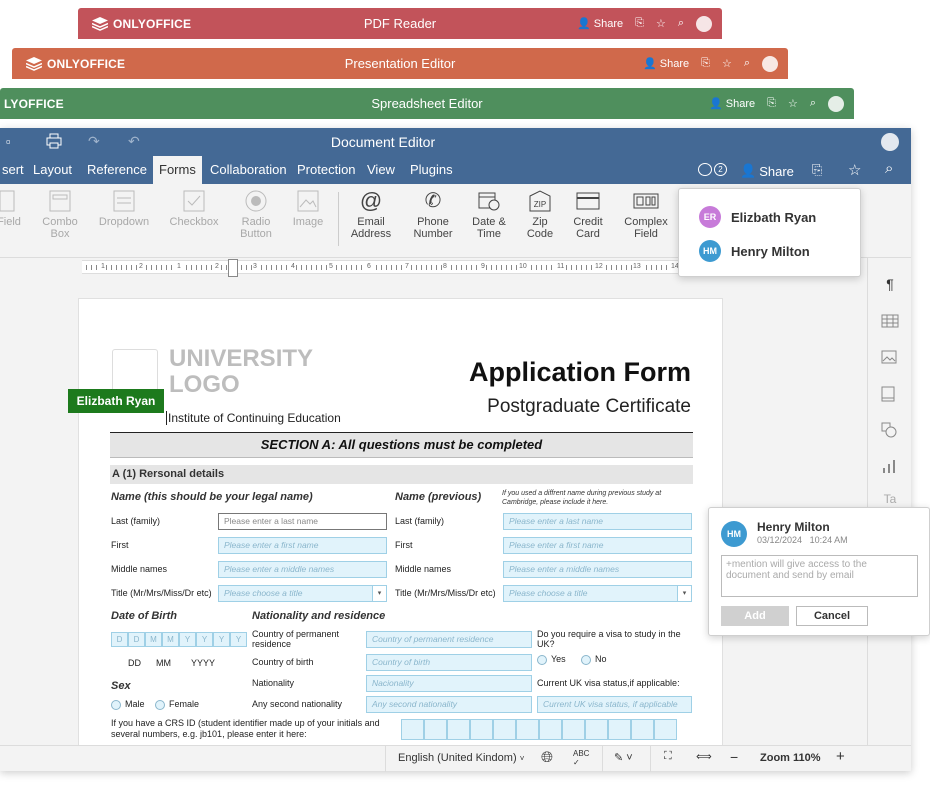 Image resolution: width=930 pixels, height=791 pixels. I want to click on image-icon, so click(890, 359).